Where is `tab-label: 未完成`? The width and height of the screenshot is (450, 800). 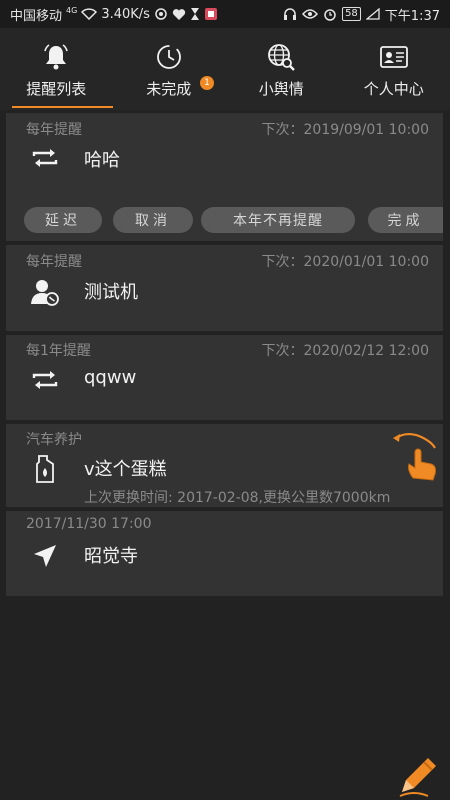
tab-label: 未完成 is located at coordinates (169, 89).